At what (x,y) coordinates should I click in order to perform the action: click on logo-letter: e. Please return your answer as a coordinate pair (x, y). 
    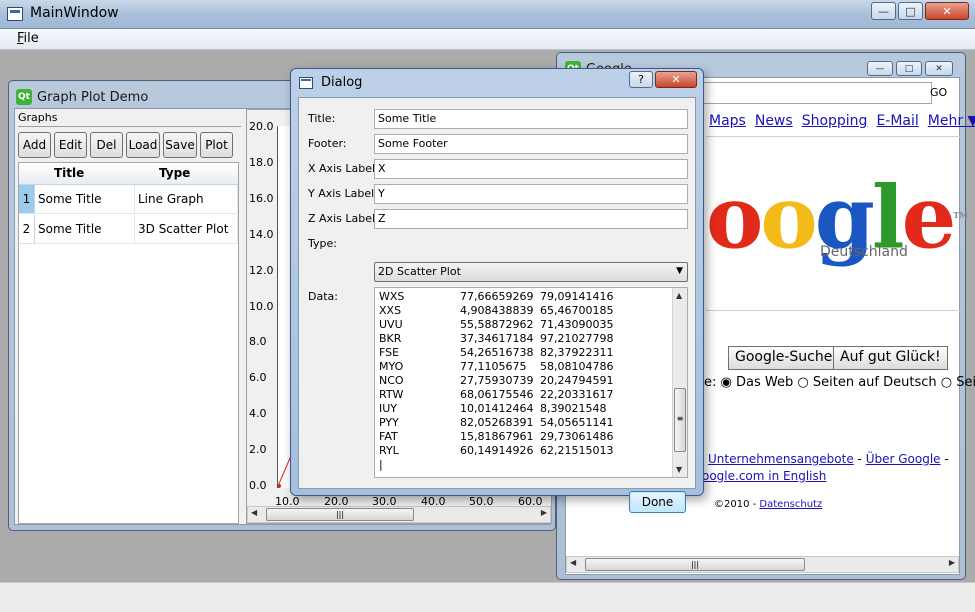
    Looking at the image, I should click on (929, 218).